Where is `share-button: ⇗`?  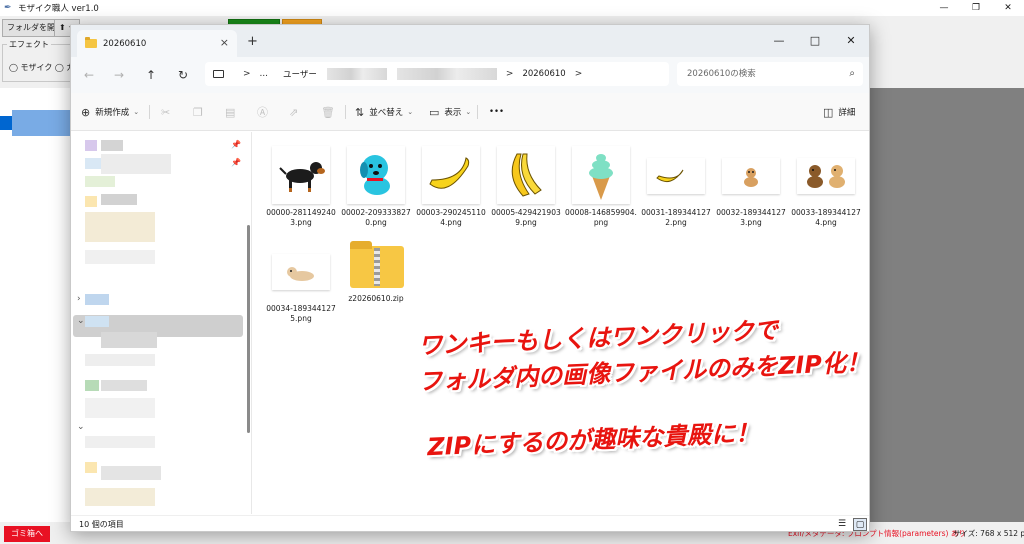
share-button: ⇗ is located at coordinates (296, 112).